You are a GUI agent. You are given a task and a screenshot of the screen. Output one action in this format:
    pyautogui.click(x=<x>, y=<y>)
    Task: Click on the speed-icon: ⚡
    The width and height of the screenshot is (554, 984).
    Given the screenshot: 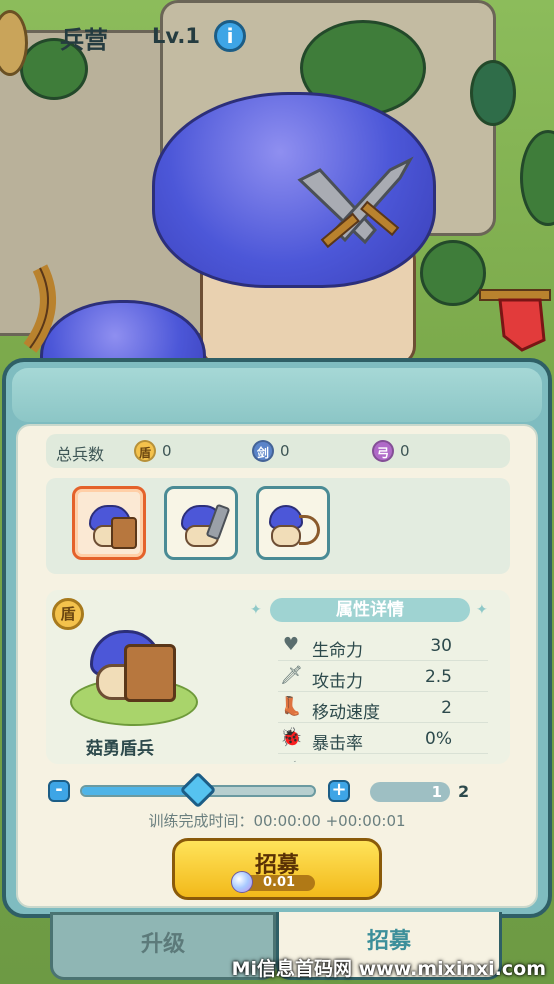 What is the action you would take?
    pyautogui.click(x=291, y=760)
    